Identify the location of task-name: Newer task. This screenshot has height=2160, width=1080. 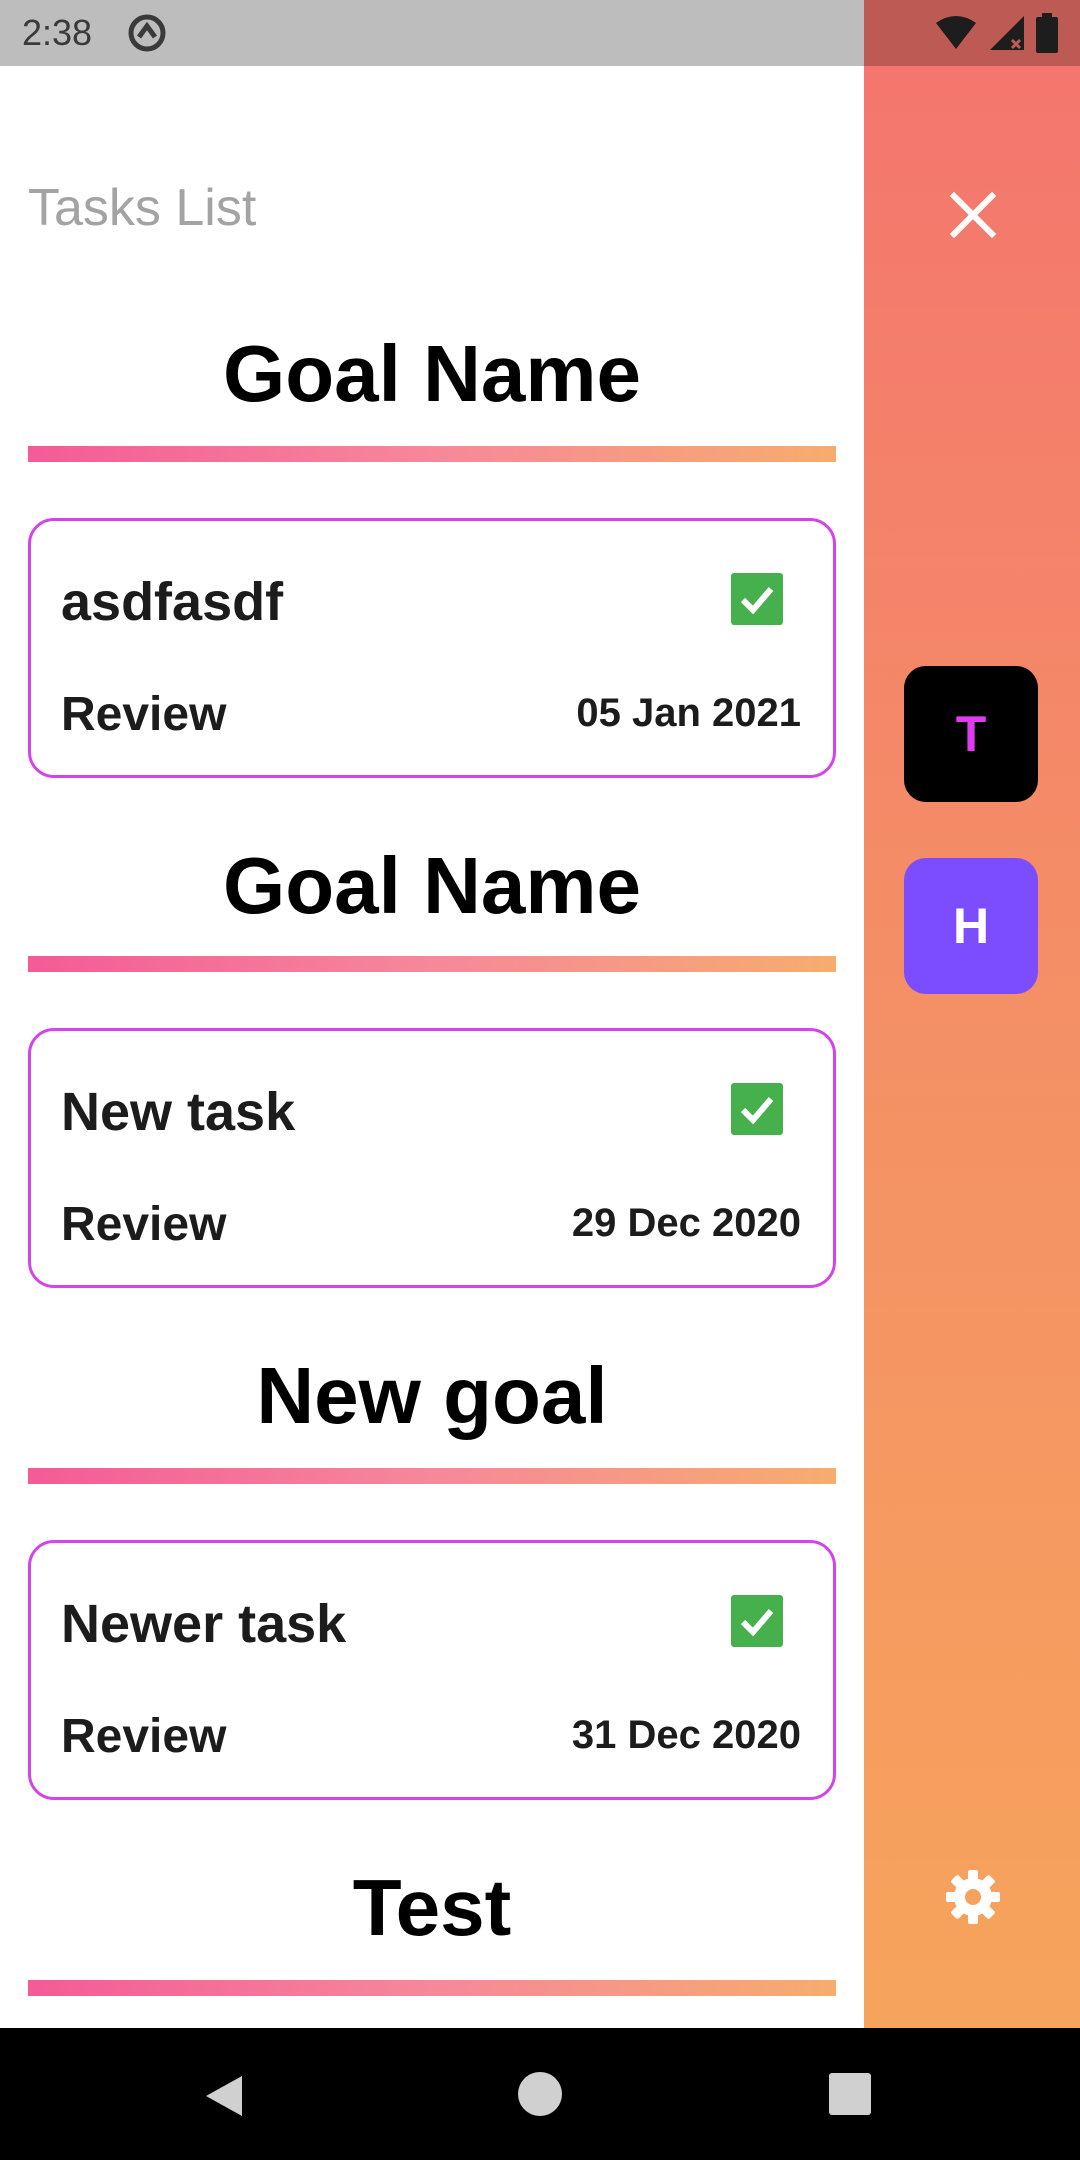
(204, 1624).